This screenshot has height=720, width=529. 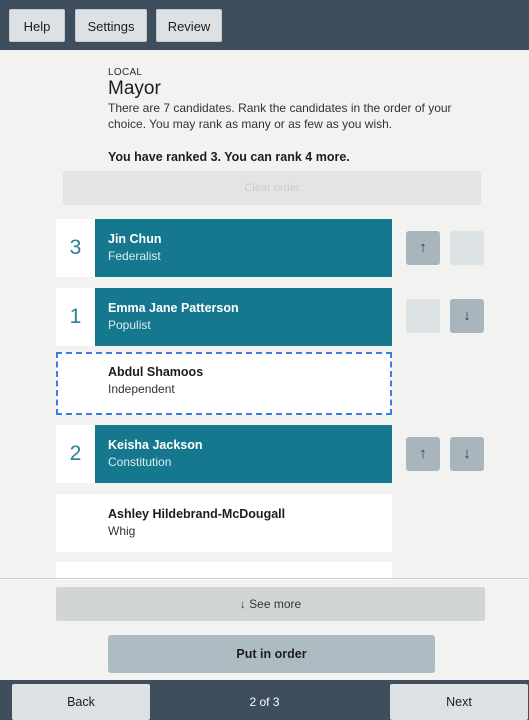 I want to click on candidate-card-emma-jane-patterson: 1 Emma Jane Patterson Populist, so click(x=224, y=317).